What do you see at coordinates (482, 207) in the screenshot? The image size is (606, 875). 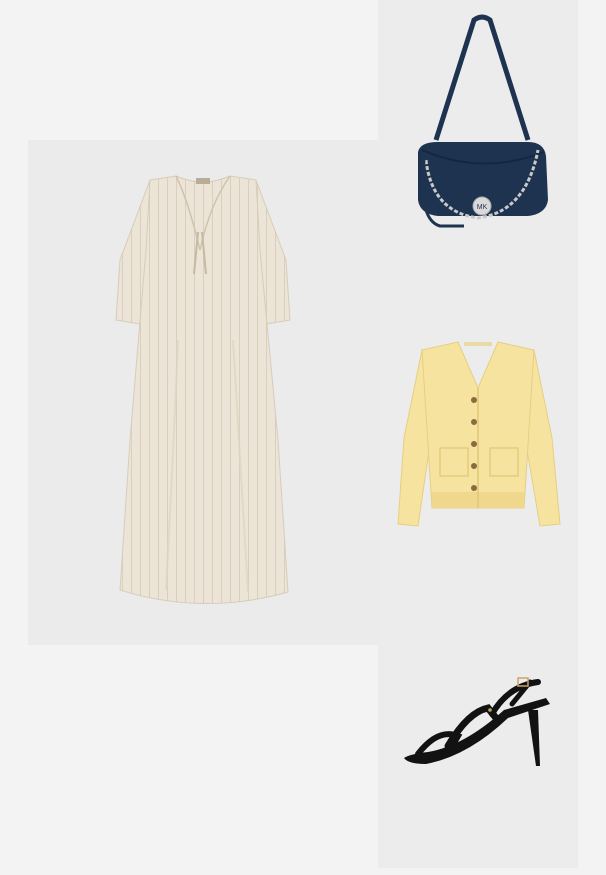 I see `svg-text: MK` at bounding box center [482, 207].